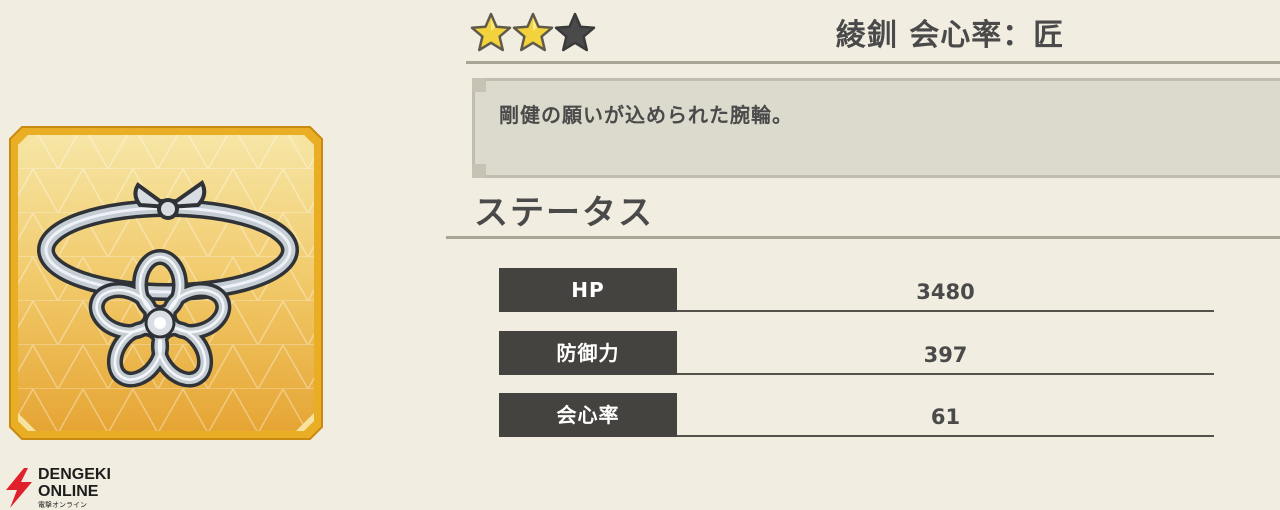 Image resolution: width=1280 pixels, height=510 pixels. I want to click on stat-row-hp: HP 3480, so click(856, 291).